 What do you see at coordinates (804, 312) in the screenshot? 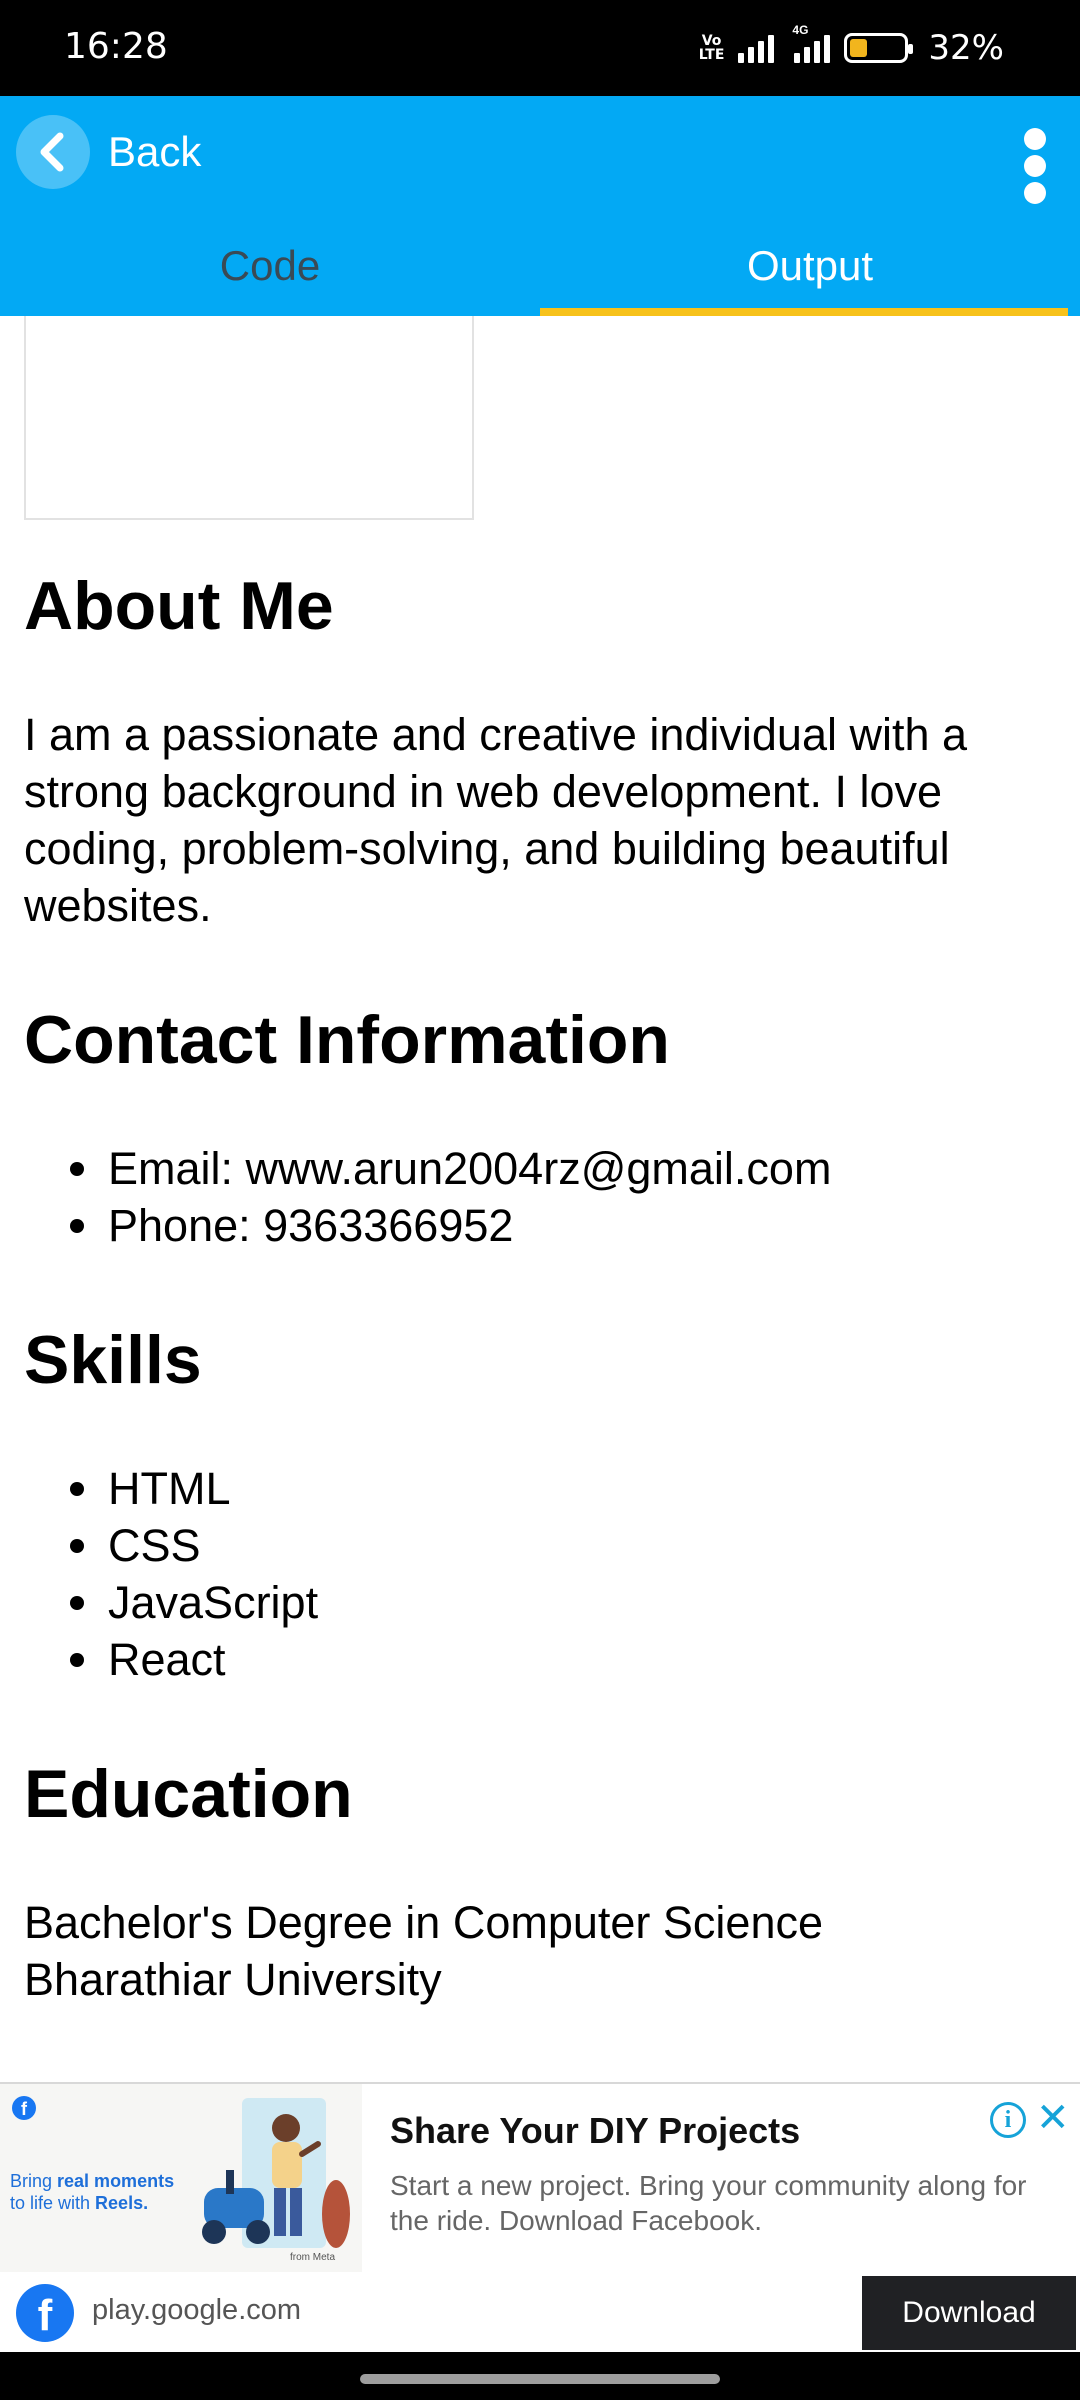
I see `active-tab-indicator` at bounding box center [804, 312].